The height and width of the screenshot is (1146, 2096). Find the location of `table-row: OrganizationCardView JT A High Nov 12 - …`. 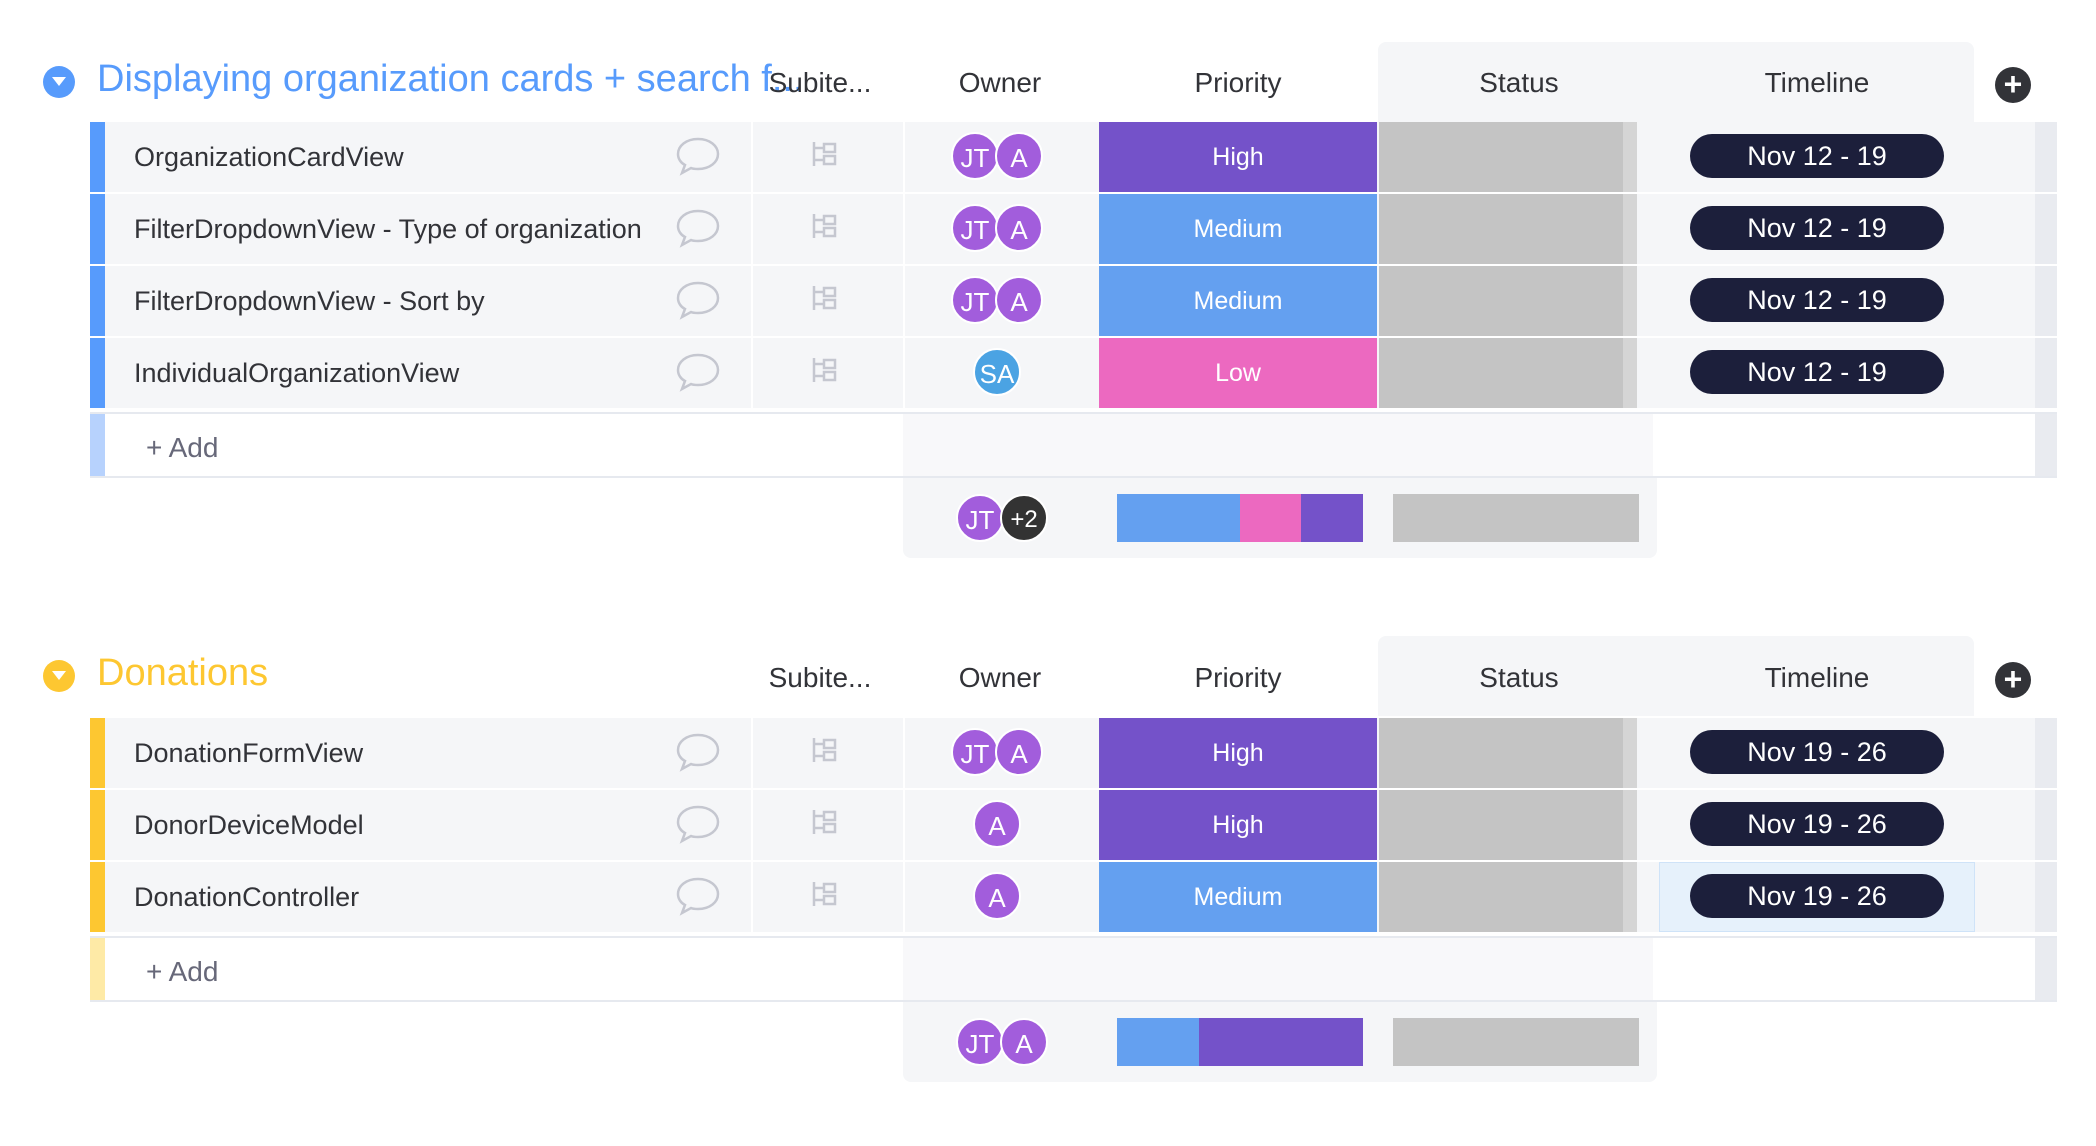

table-row: OrganizationCardView JT A High Nov 12 - … is located at coordinates (1073, 157).